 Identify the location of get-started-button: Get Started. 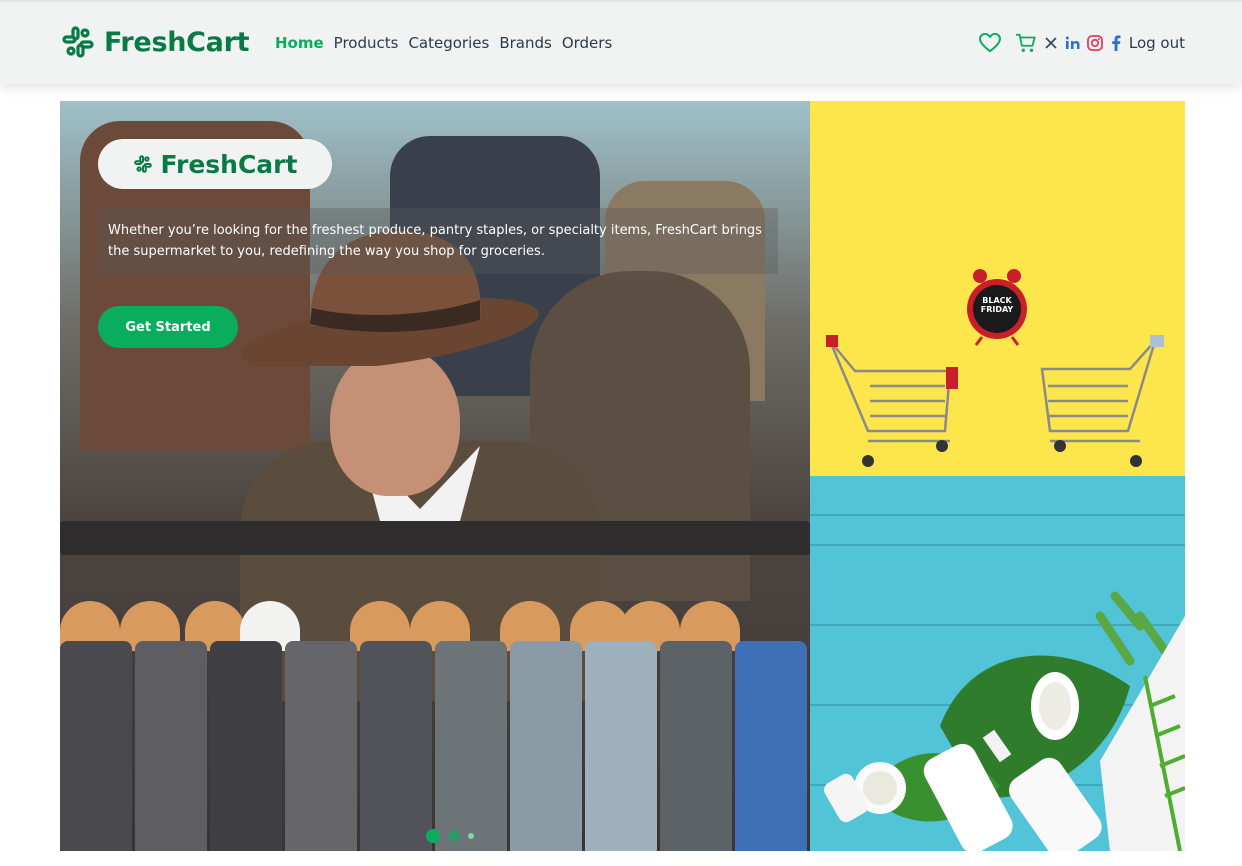
(168, 327).